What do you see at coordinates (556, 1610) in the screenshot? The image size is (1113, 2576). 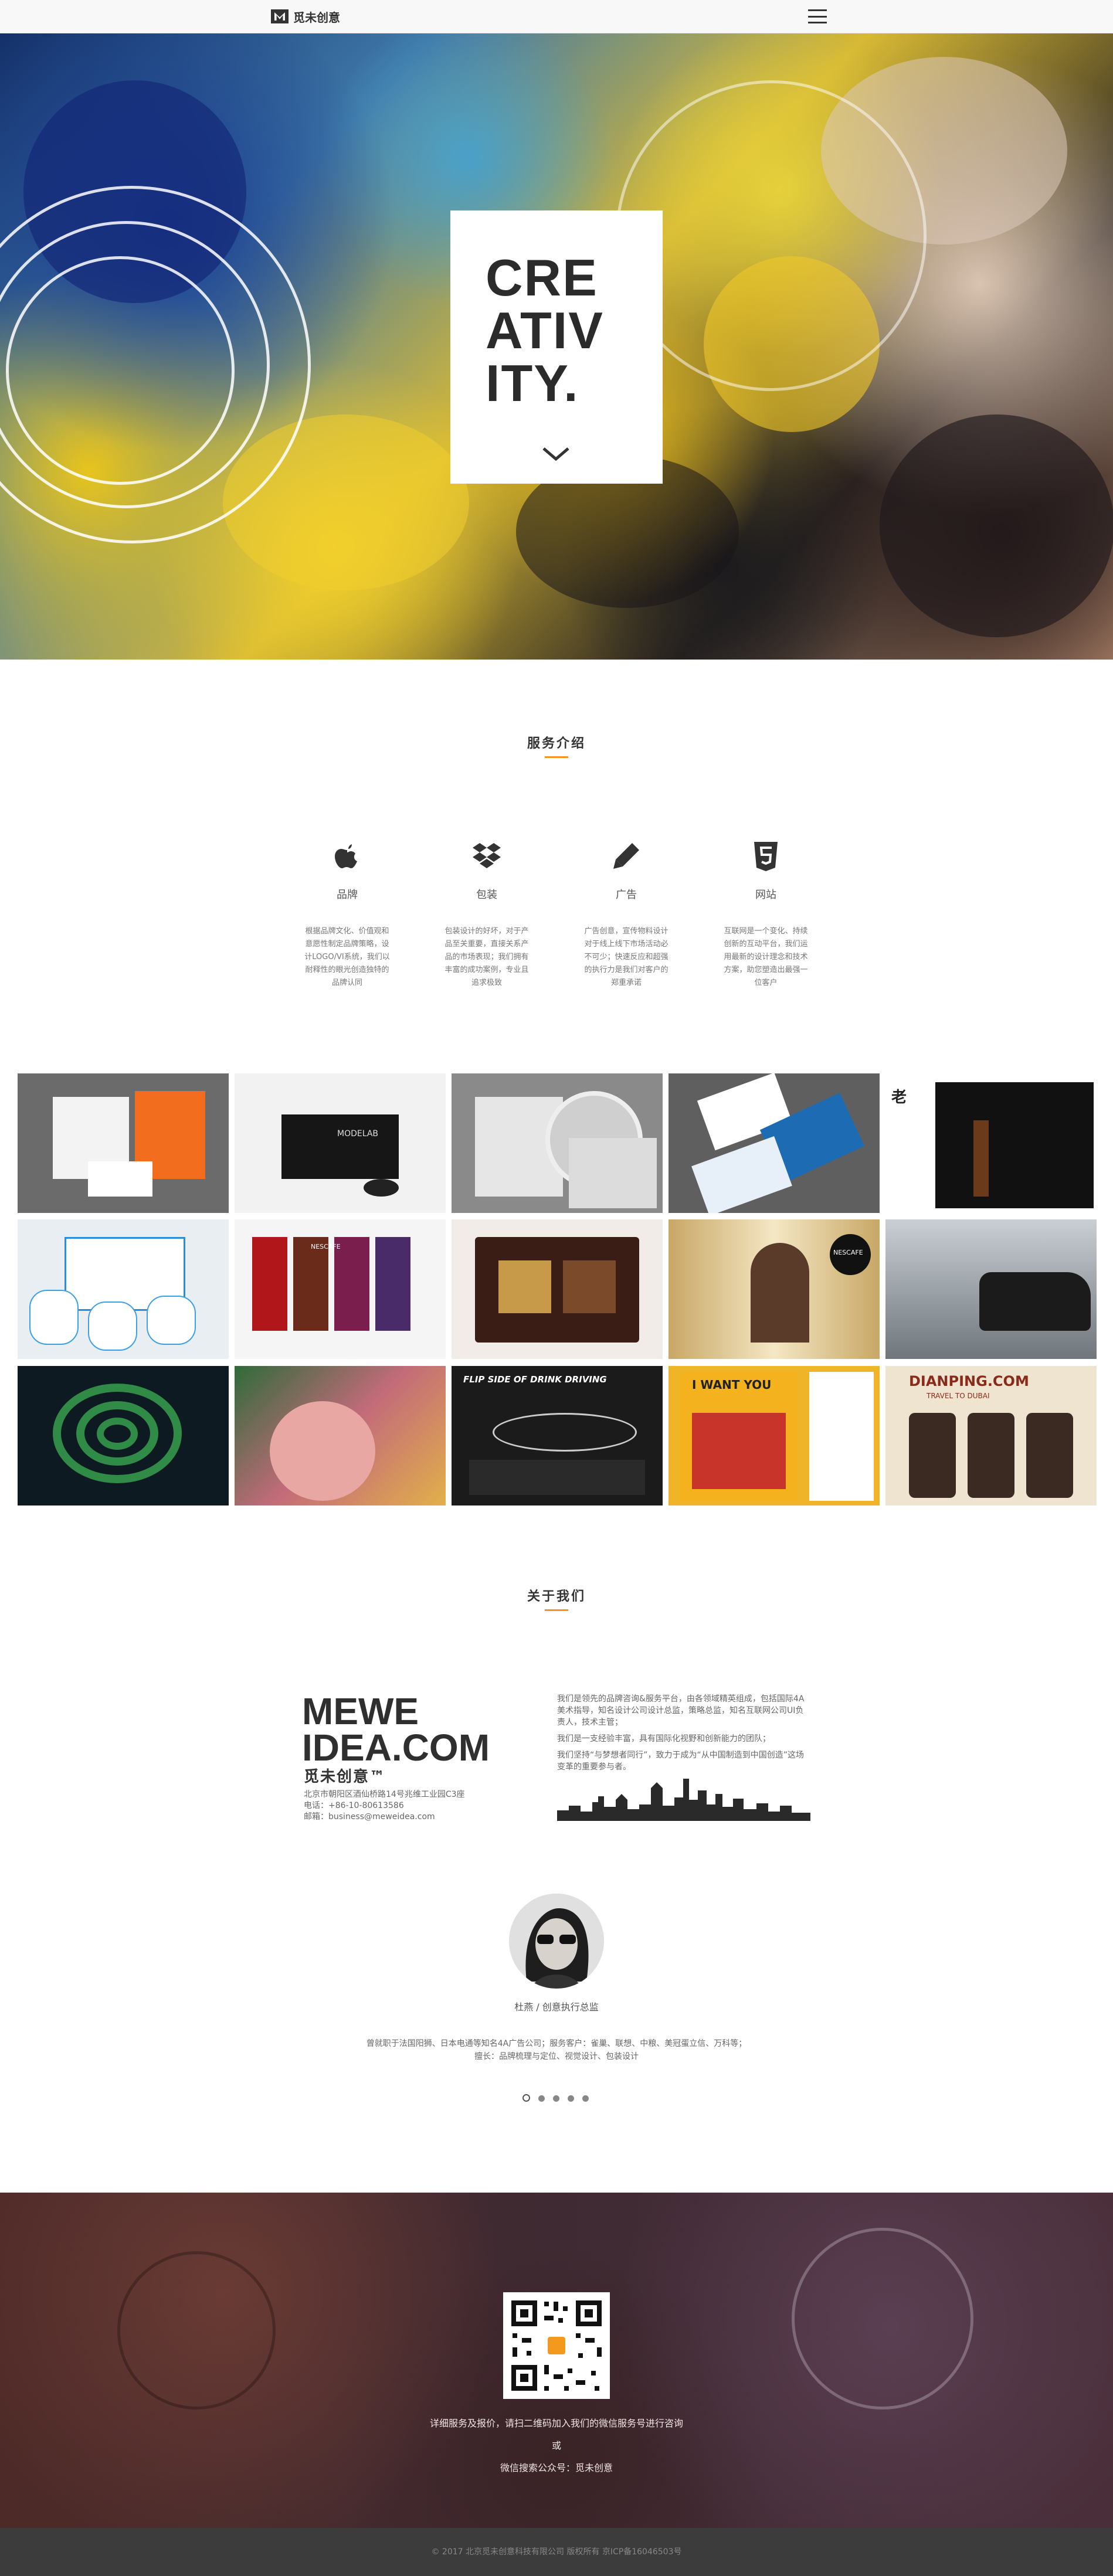 I see `about-title-underline` at bounding box center [556, 1610].